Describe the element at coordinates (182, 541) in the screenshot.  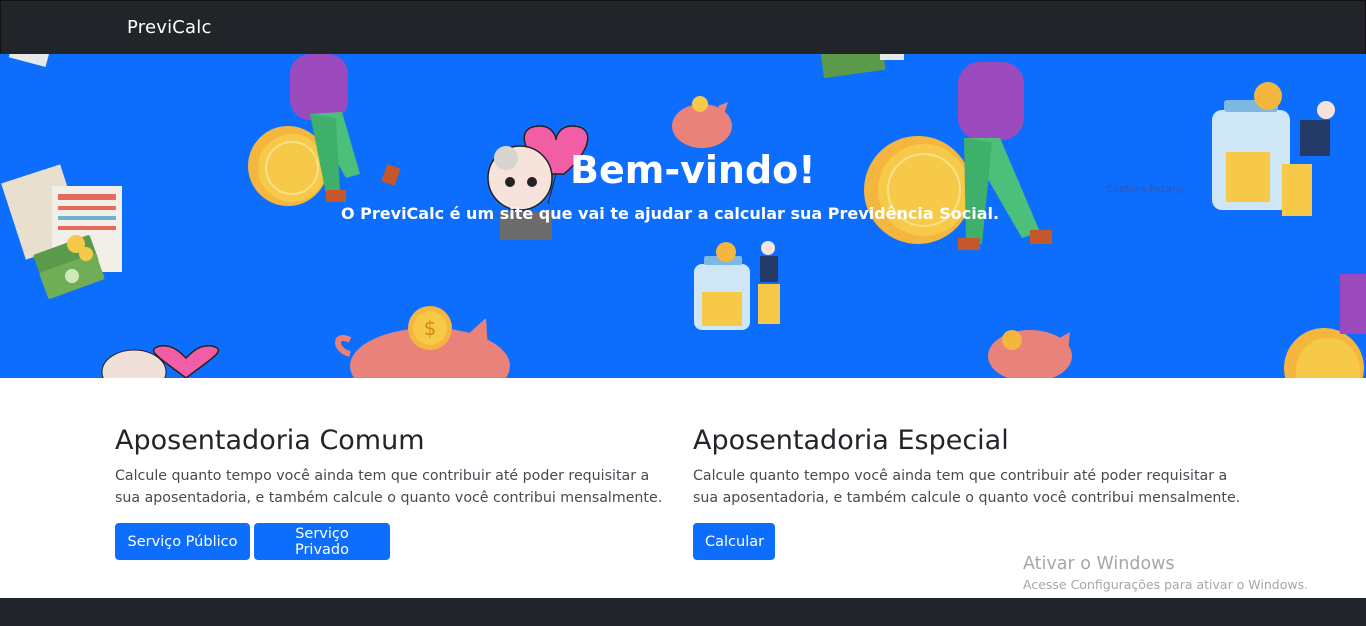
I see `servico-publico-button: Serviço Público` at that location.